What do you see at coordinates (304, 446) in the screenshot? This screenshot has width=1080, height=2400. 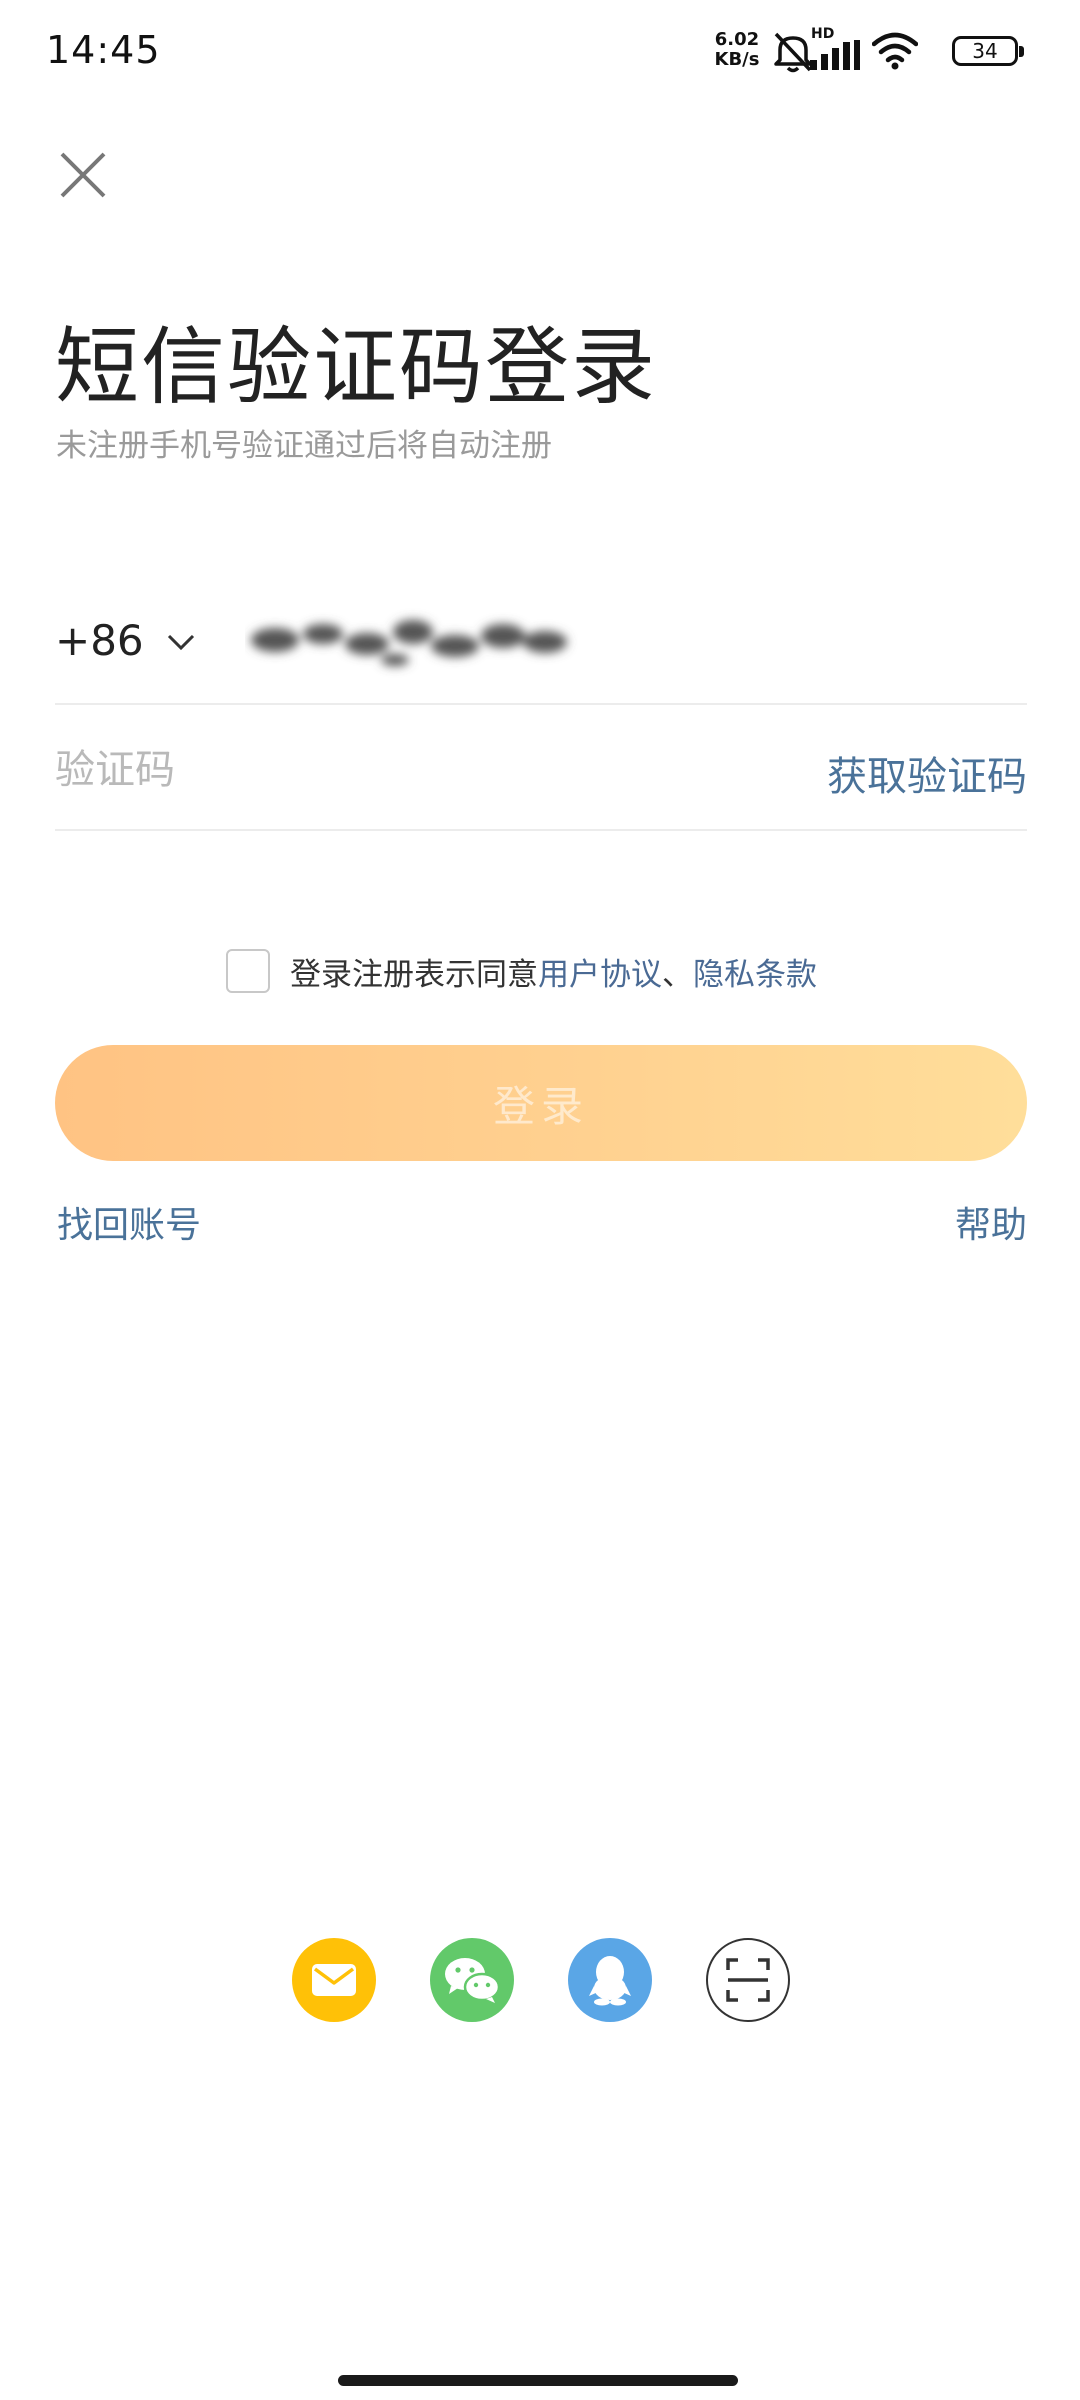 I see `page-subtitle: 未注册手机号验证通过后将自动注册` at bounding box center [304, 446].